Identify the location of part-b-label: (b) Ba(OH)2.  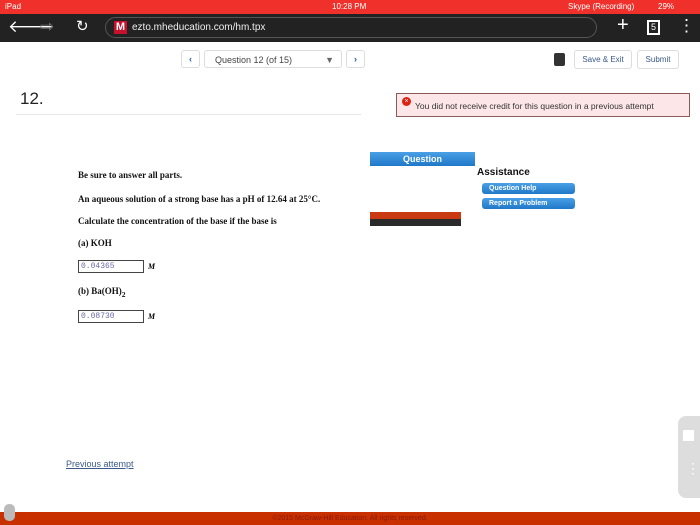
(102, 292).